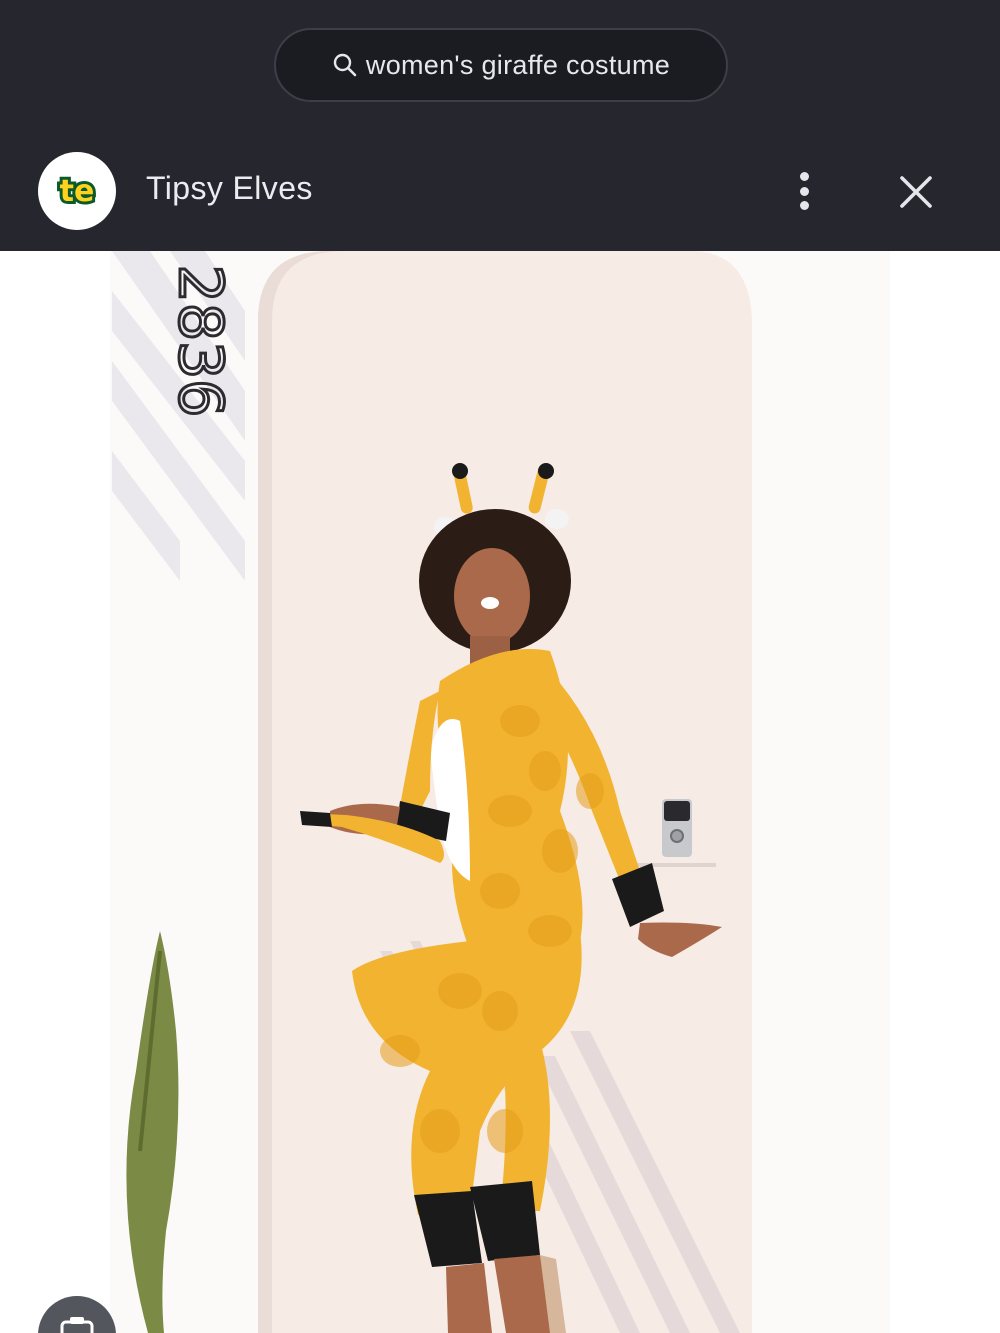 The image size is (1000, 1333). I want to click on lens-icon, so click(77, 1325).